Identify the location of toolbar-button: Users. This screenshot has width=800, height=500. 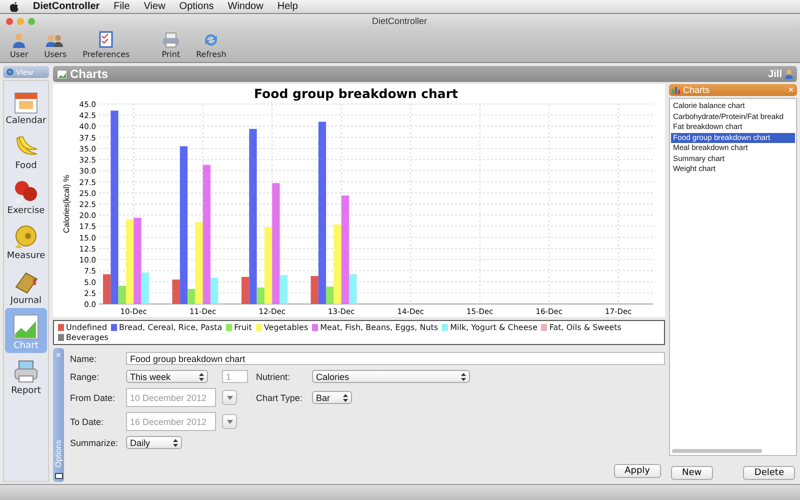
(55, 45).